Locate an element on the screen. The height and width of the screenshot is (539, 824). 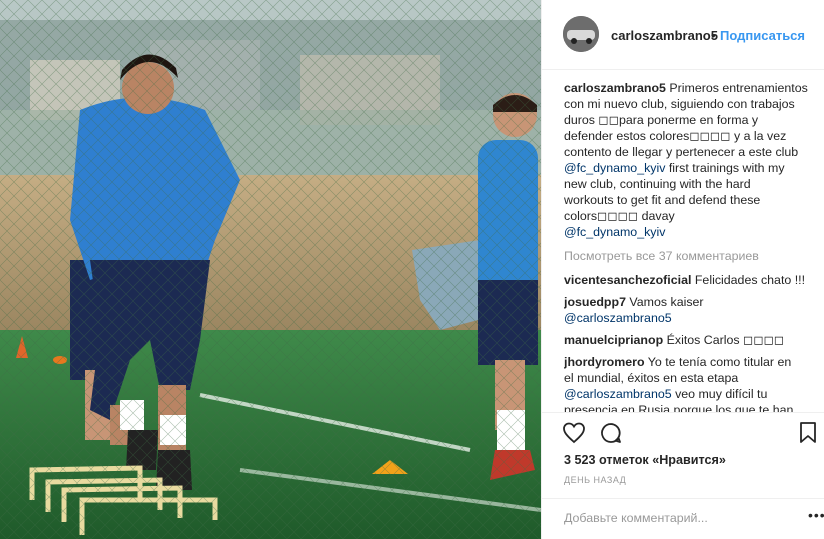
comment-username: jhordyromero is located at coordinates (604, 362).